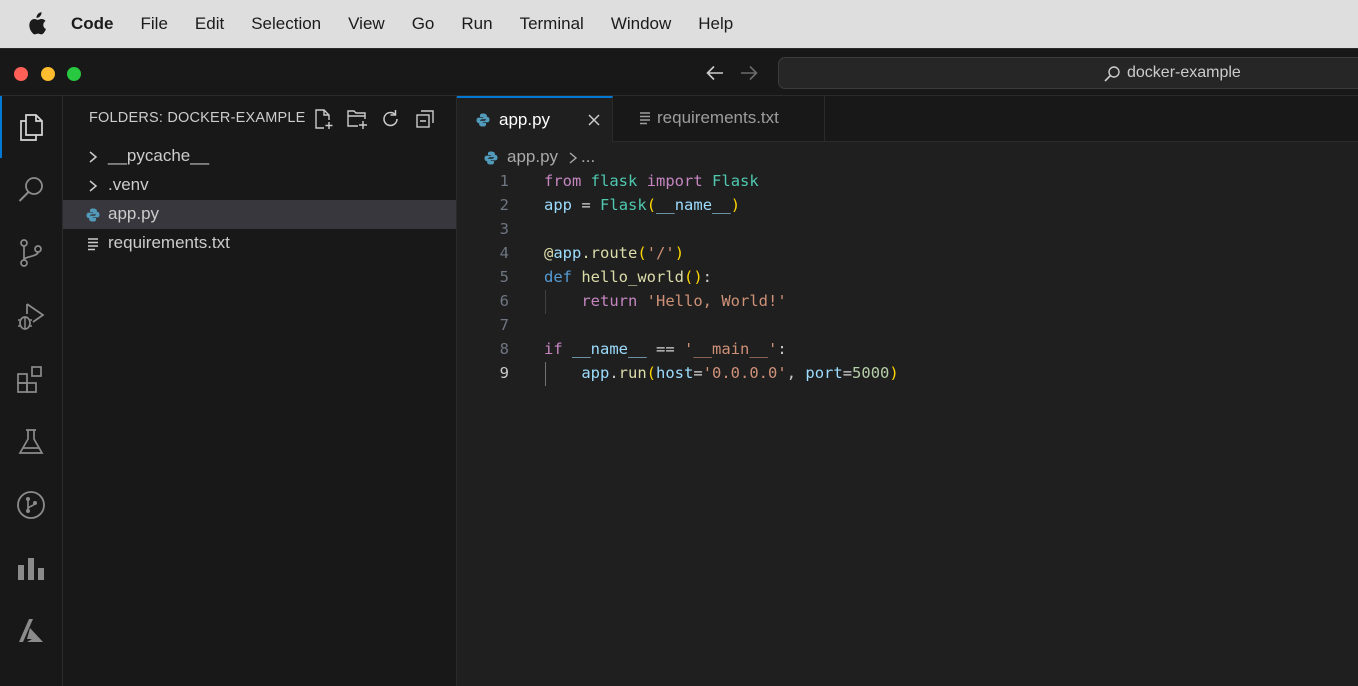  I want to click on tab-label: app.py, so click(525, 119).